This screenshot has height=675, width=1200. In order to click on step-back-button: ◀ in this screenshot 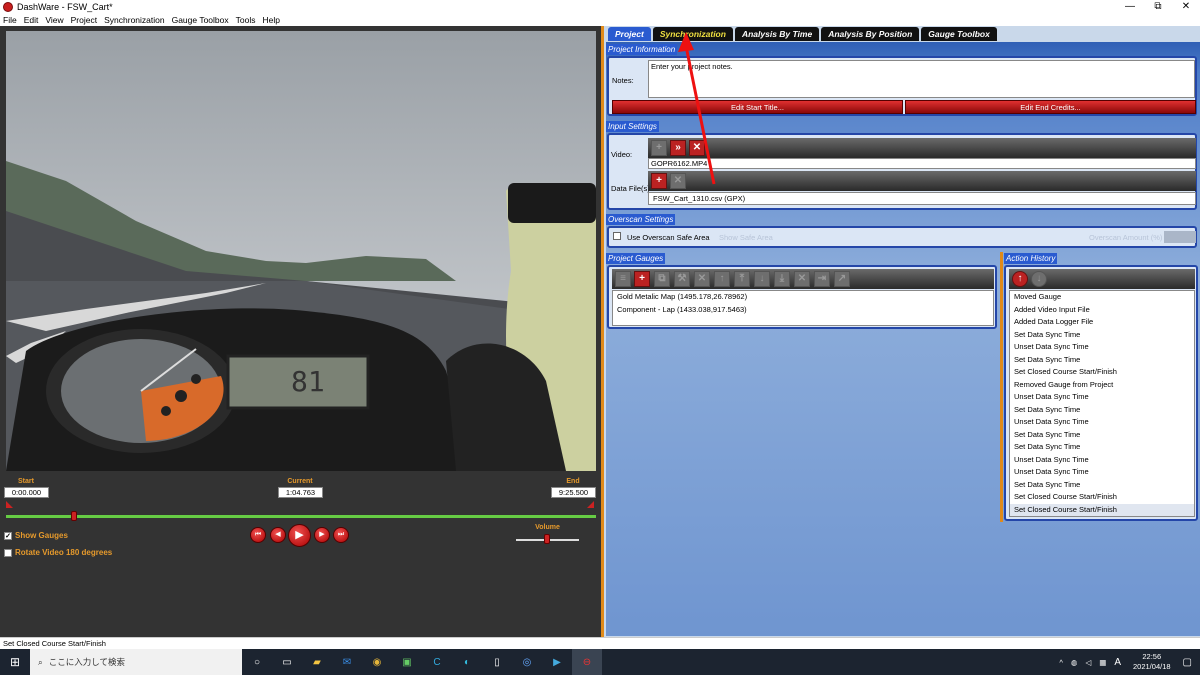, I will do `click(278, 535)`.